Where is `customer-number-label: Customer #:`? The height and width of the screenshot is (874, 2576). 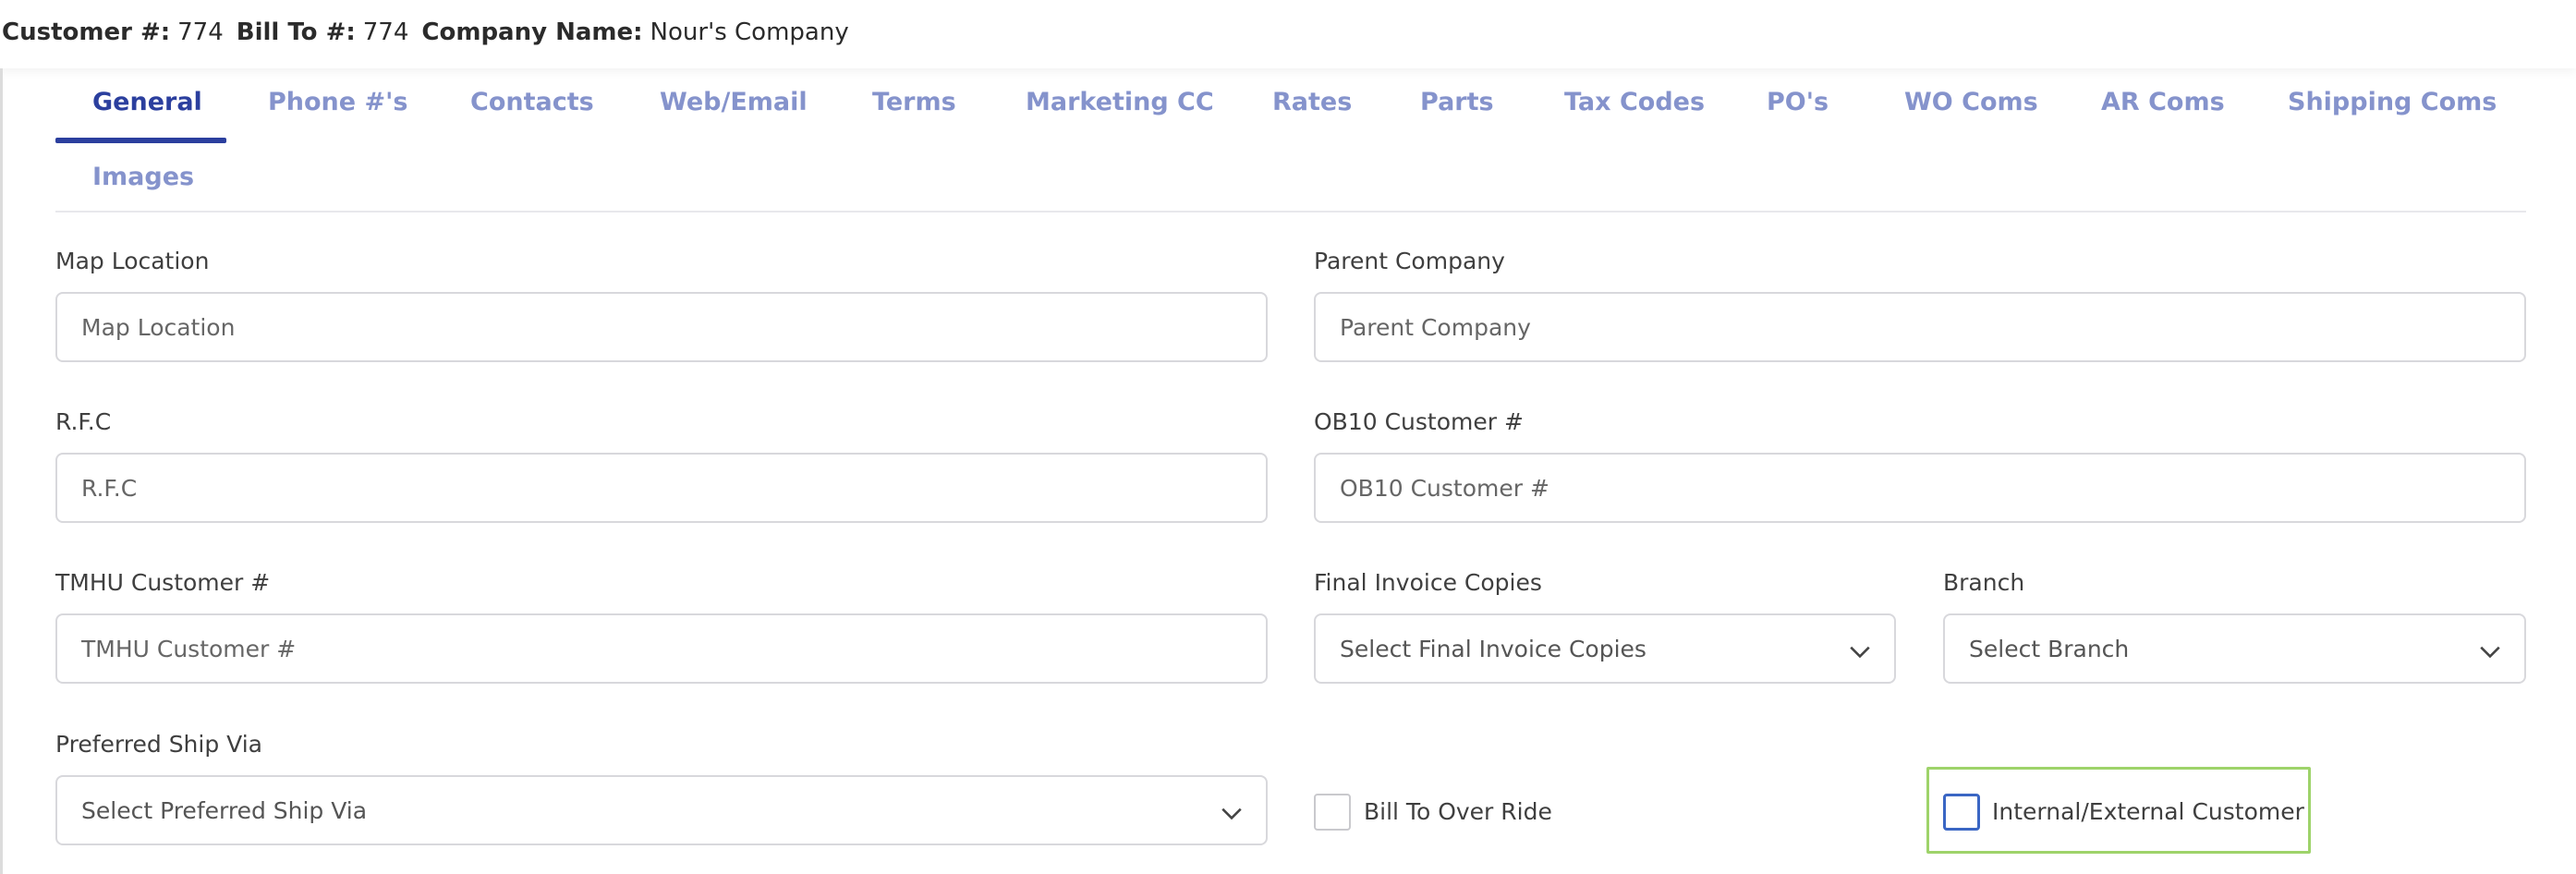 customer-number-label: Customer #: is located at coordinates (86, 32).